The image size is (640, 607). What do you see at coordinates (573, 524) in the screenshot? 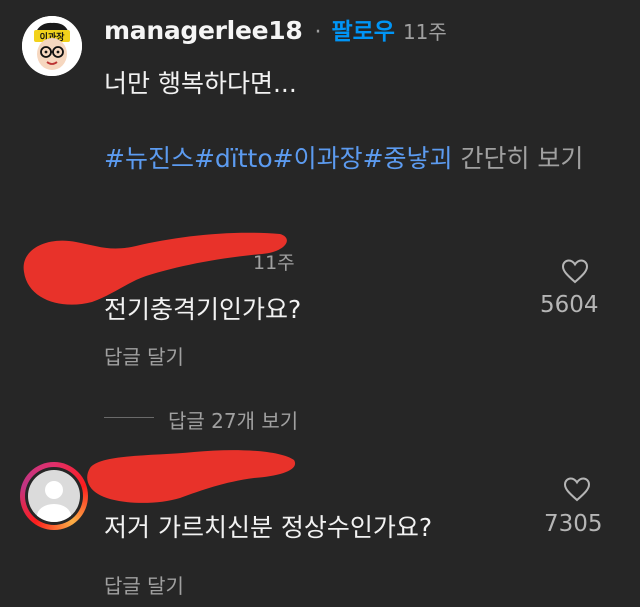
I see `like-count: 7305` at bounding box center [573, 524].